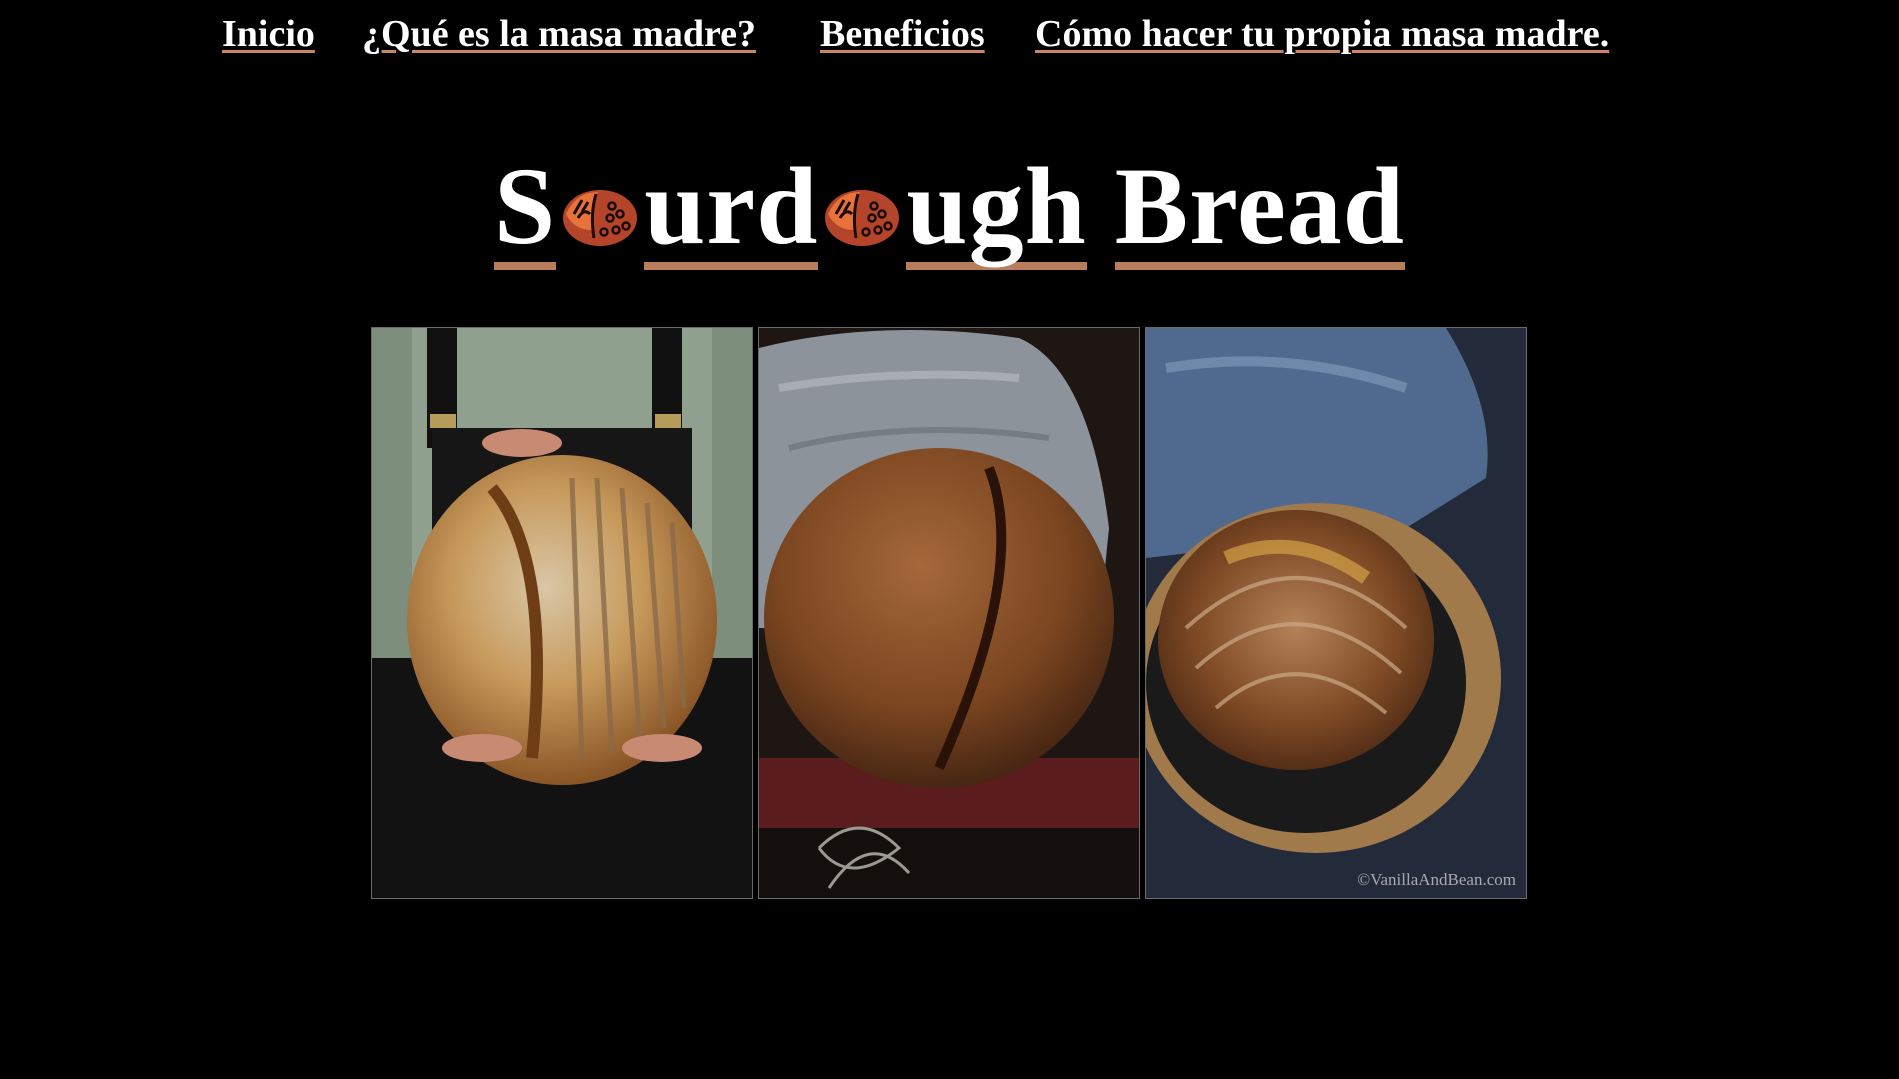  What do you see at coordinates (1436, 879) in the screenshot?
I see `photo-watermark: ©VanillaAndBean.com` at bounding box center [1436, 879].